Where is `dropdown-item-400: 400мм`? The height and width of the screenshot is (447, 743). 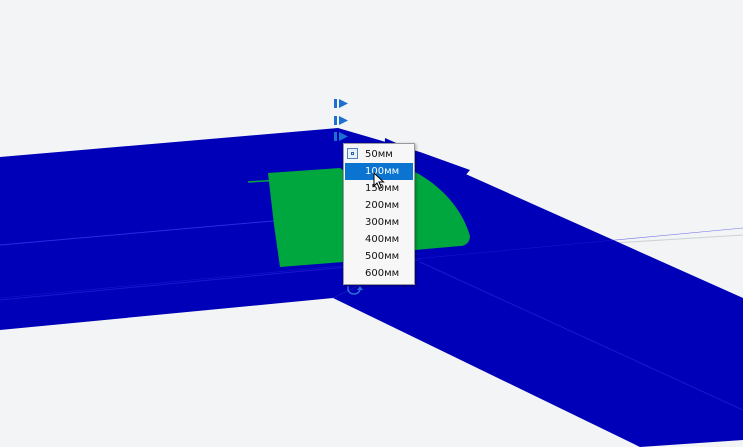
dropdown-item-400: 400мм is located at coordinates (379, 239).